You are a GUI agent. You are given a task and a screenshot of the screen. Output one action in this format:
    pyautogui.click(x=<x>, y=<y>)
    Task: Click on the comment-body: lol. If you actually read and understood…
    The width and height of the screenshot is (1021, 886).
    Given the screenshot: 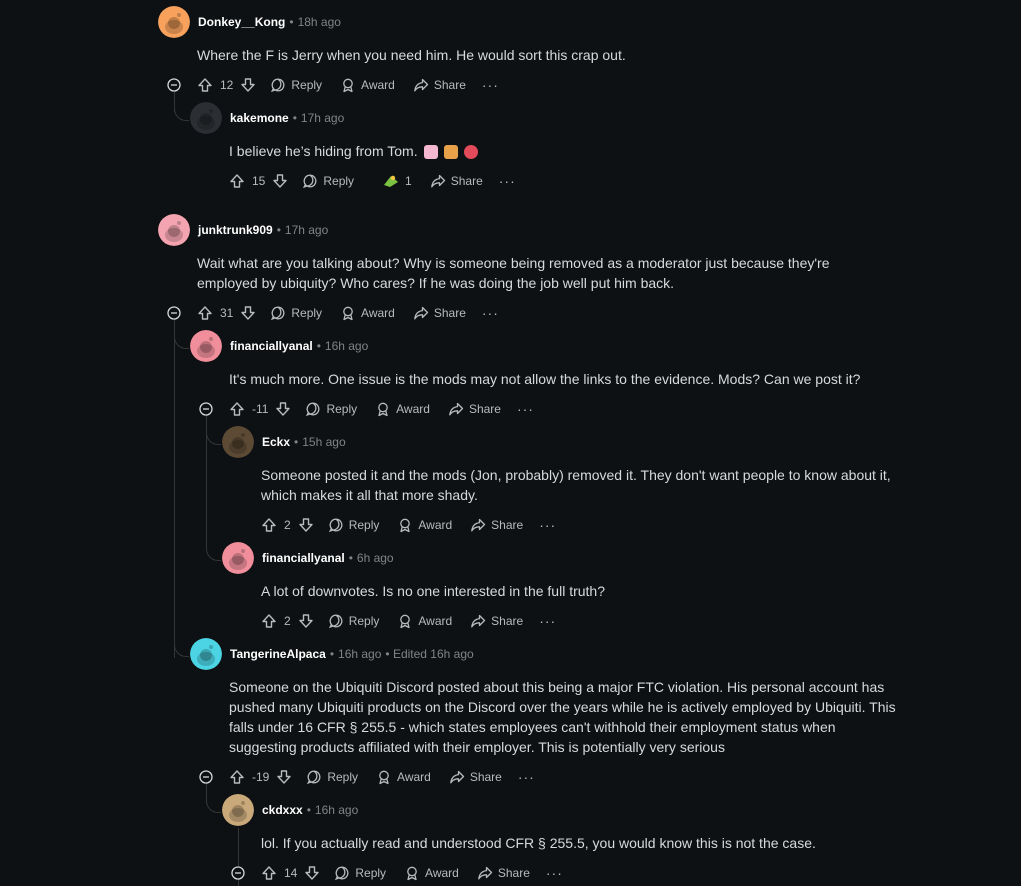 What is the action you would take?
    pyautogui.click(x=538, y=843)
    